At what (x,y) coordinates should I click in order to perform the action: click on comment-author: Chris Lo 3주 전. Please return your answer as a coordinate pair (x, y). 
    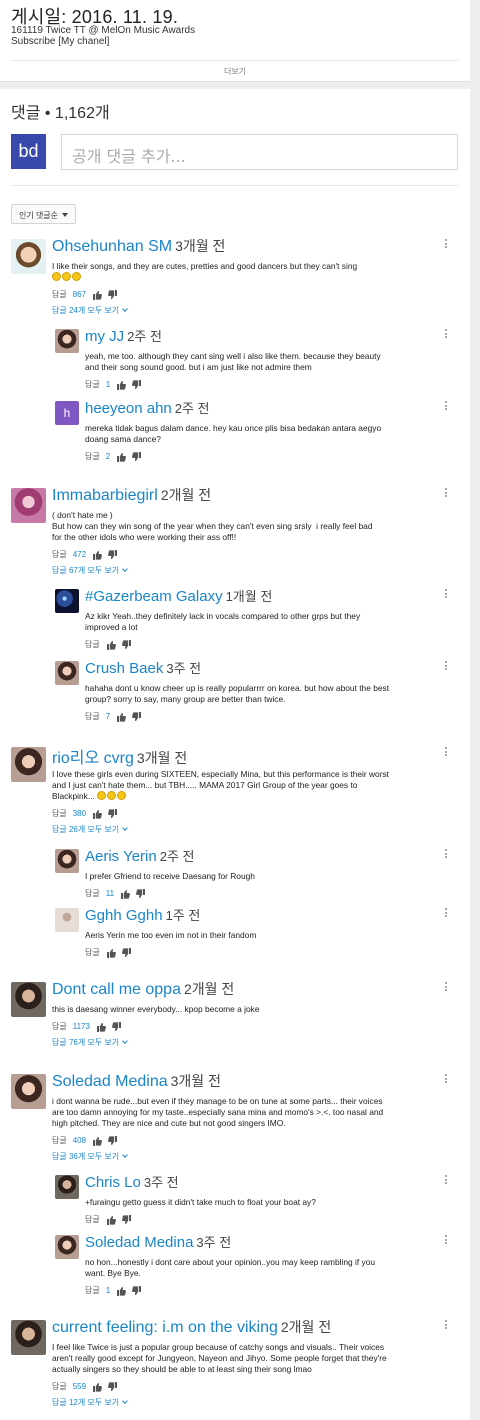
    Looking at the image, I should click on (132, 1181).